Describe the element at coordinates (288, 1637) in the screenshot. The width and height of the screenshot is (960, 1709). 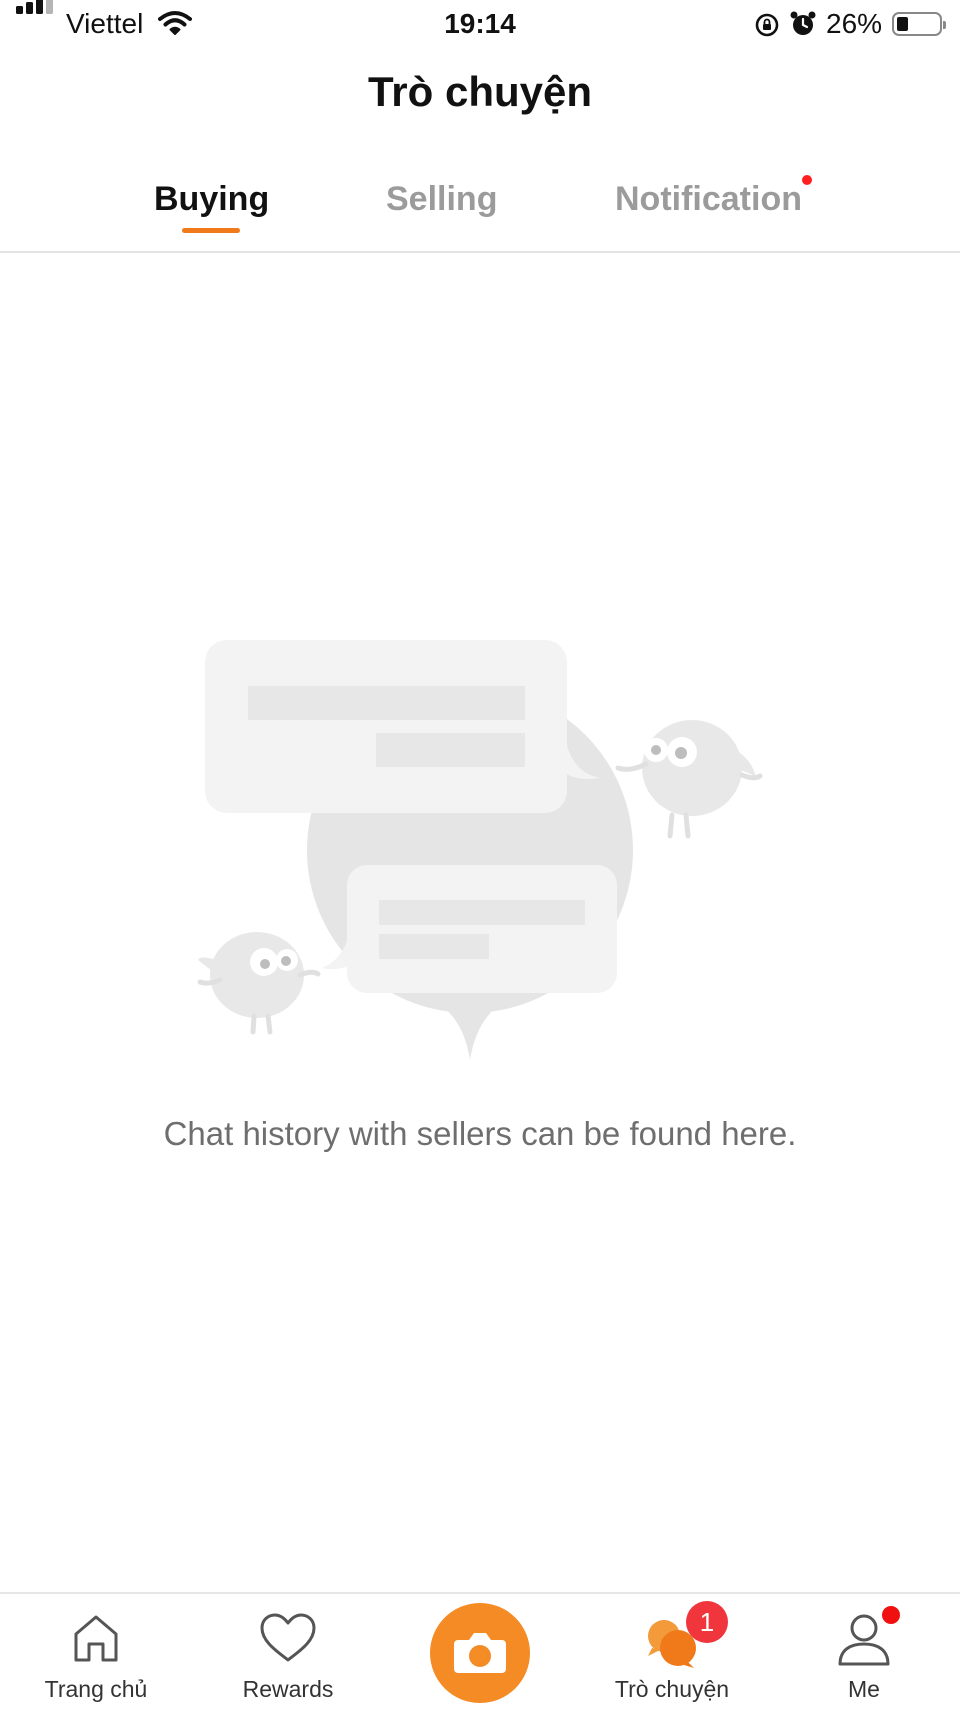
I see `heart-icon` at that location.